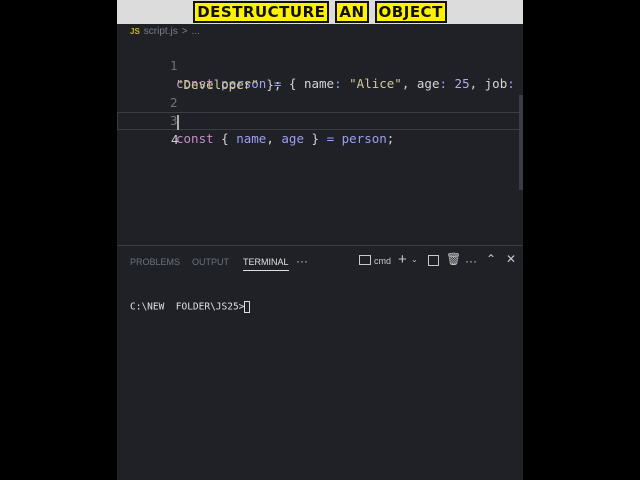  What do you see at coordinates (288, 138) in the screenshot?
I see `token: age` at bounding box center [288, 138].